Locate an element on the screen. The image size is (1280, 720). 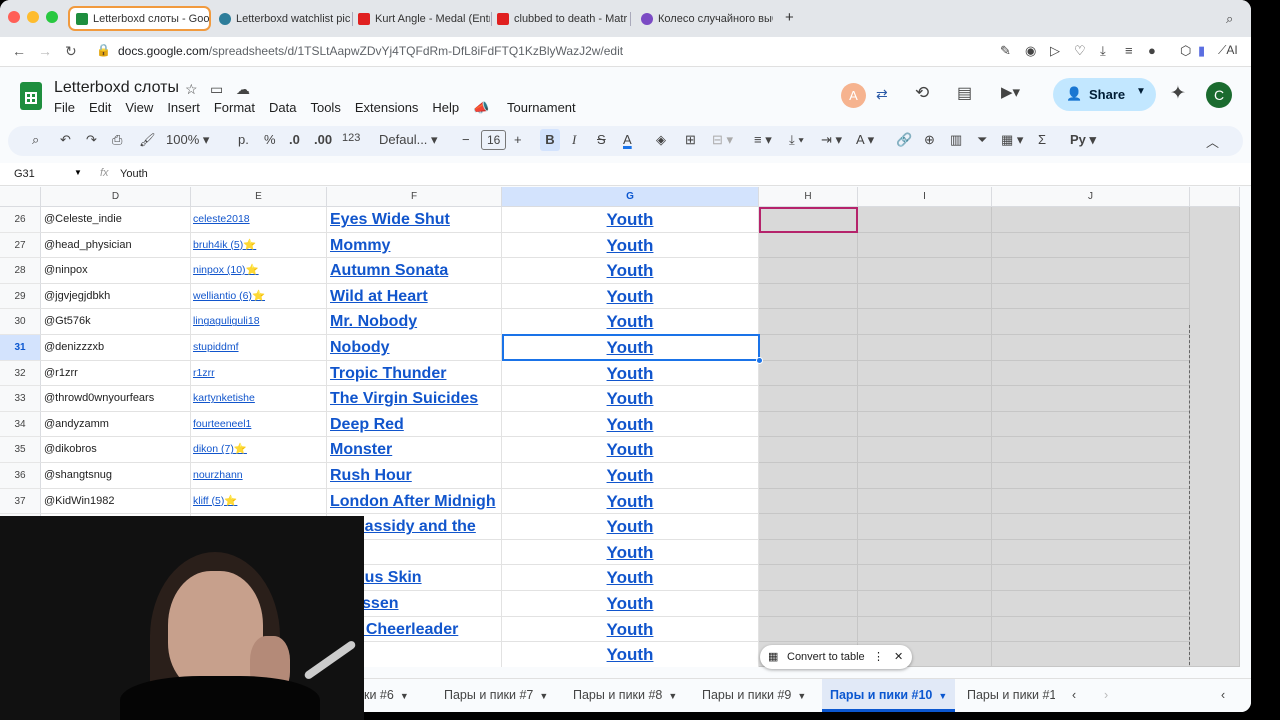
fill-color-icon: ◈ is located at coordinates (661, 140).